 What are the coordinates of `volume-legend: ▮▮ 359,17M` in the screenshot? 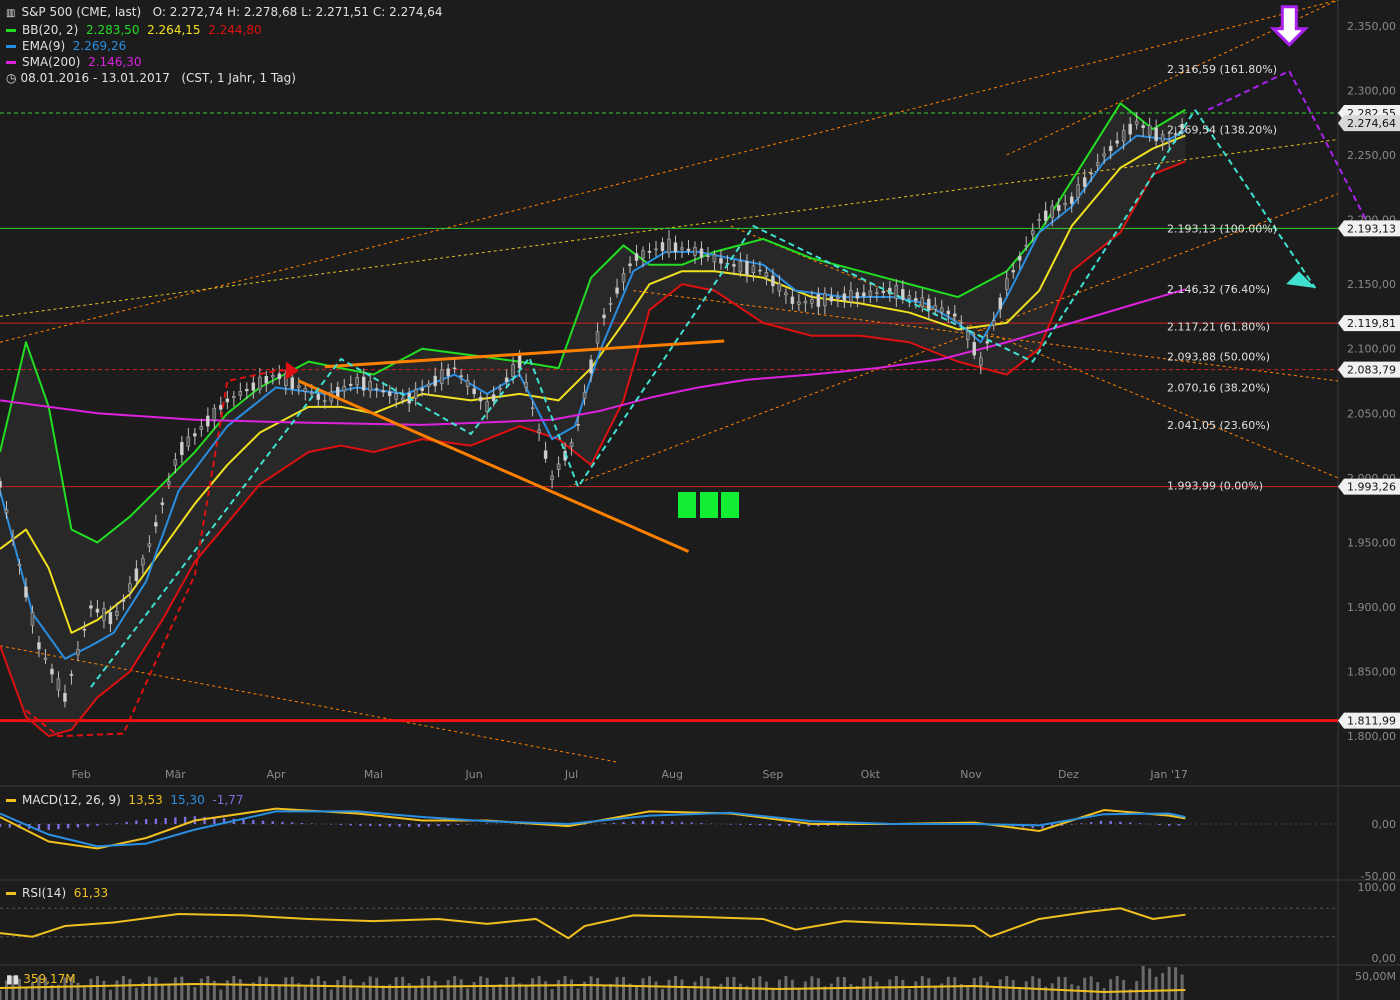 It's located at (41, 979).